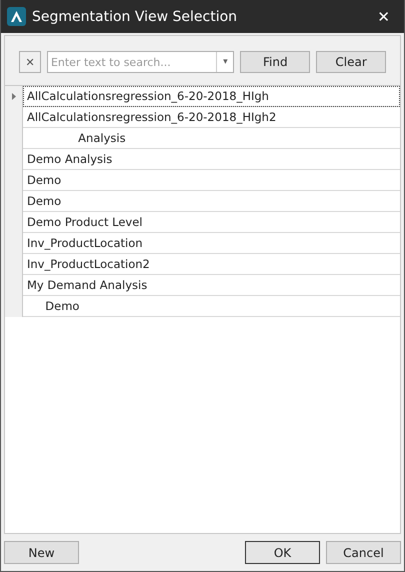  I want to click on list-item: Inv_ProductLocation2, so click(211, 264).